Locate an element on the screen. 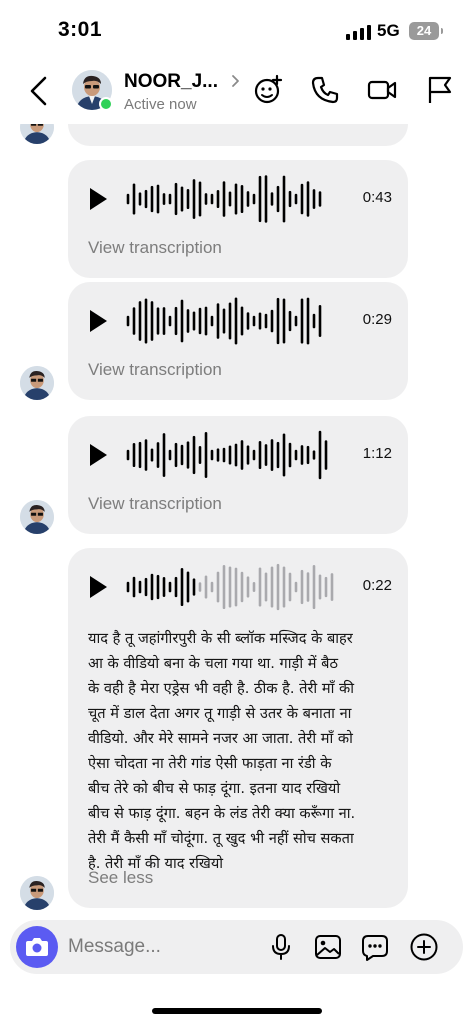 The image size is (473, 1024). flag-icon is located at coordinates (440, 90).